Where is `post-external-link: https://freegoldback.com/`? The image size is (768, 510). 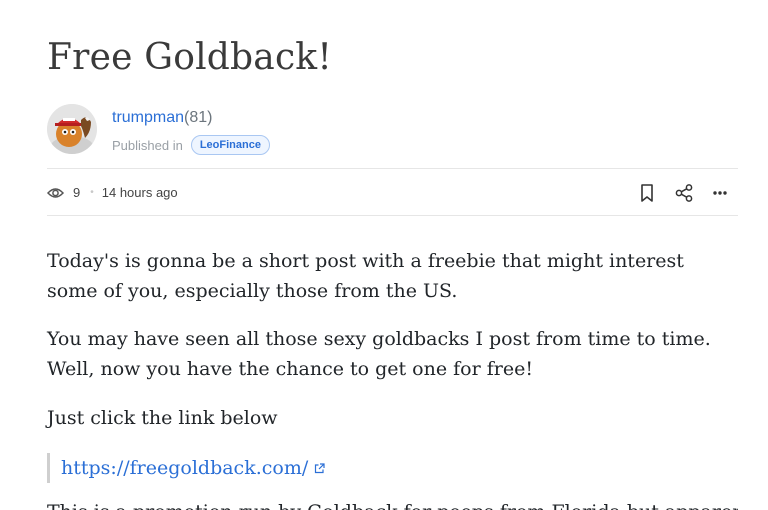 post-external-link: https://freegoldback.com/ is located at coordinates (184, 468).